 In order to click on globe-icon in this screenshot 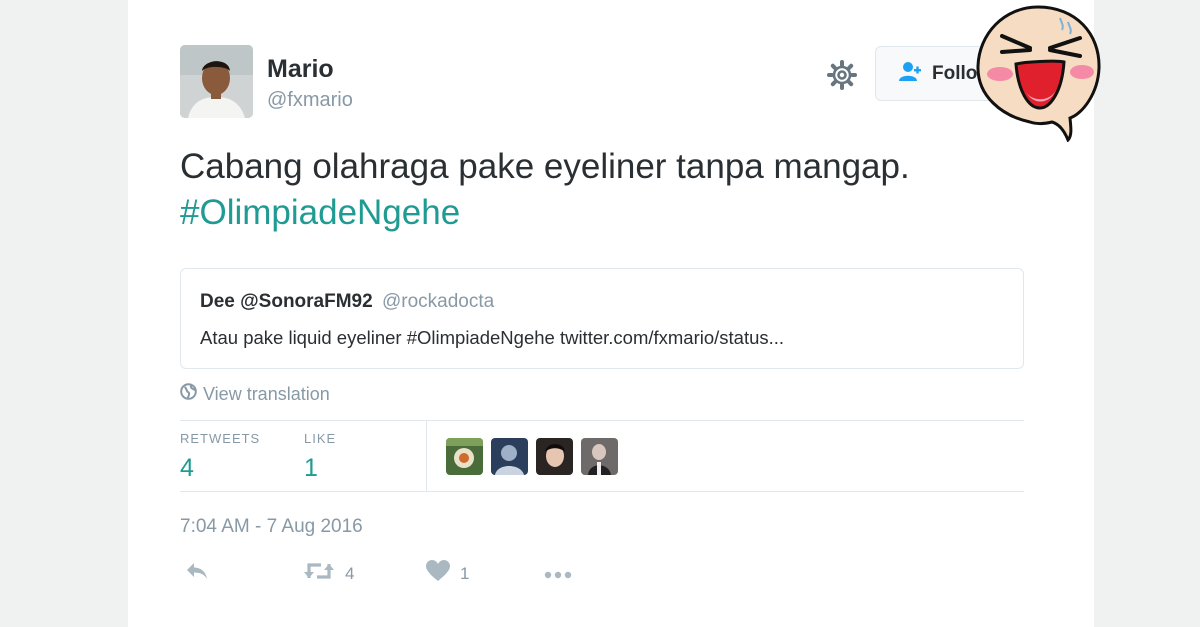, I will do `click(188, 394)`.